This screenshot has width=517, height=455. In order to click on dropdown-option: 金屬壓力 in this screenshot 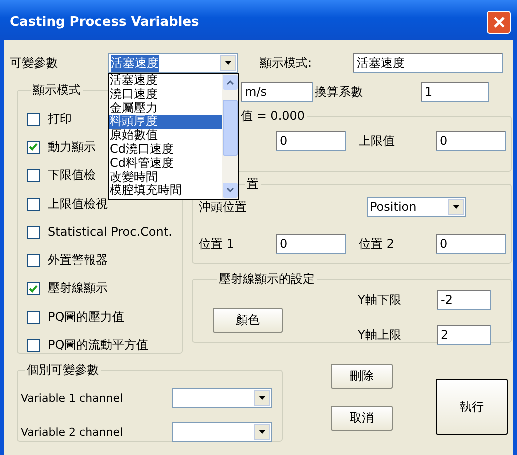, I will do `click(165, 109)`.